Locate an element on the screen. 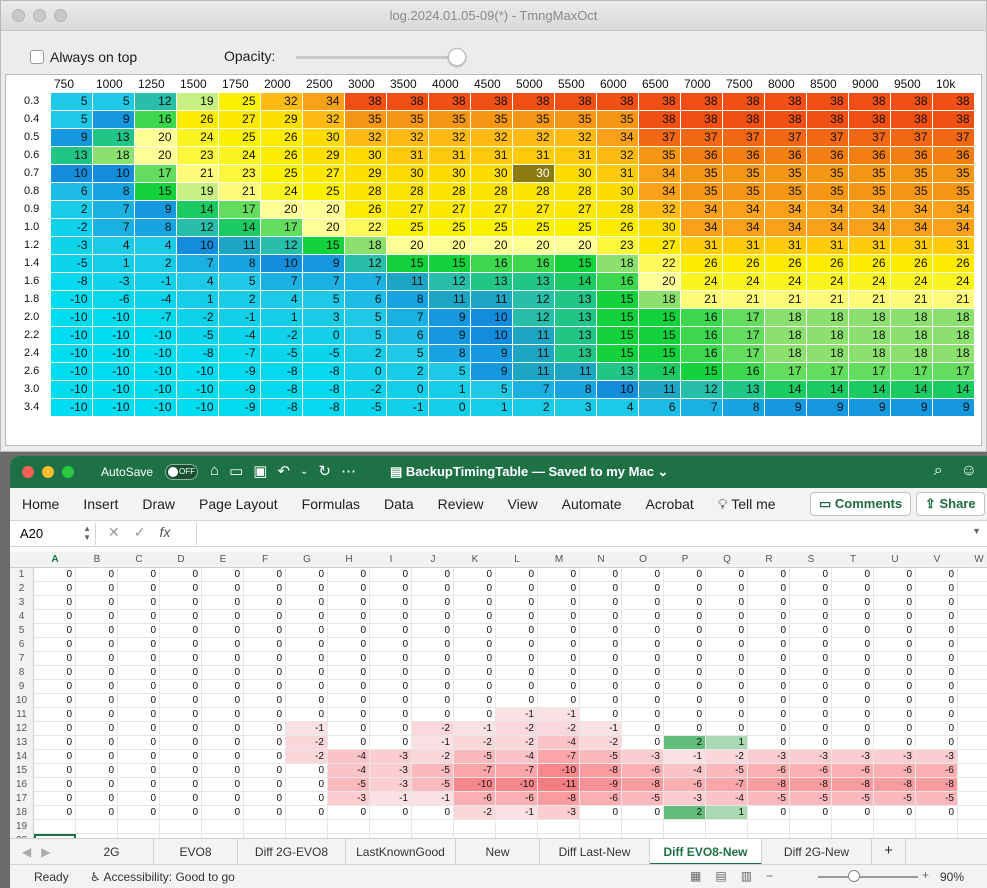 Image resolution: width=987 pixels, height=888 pixels. timing-cell: -8 is located at coordinates (323, 371).